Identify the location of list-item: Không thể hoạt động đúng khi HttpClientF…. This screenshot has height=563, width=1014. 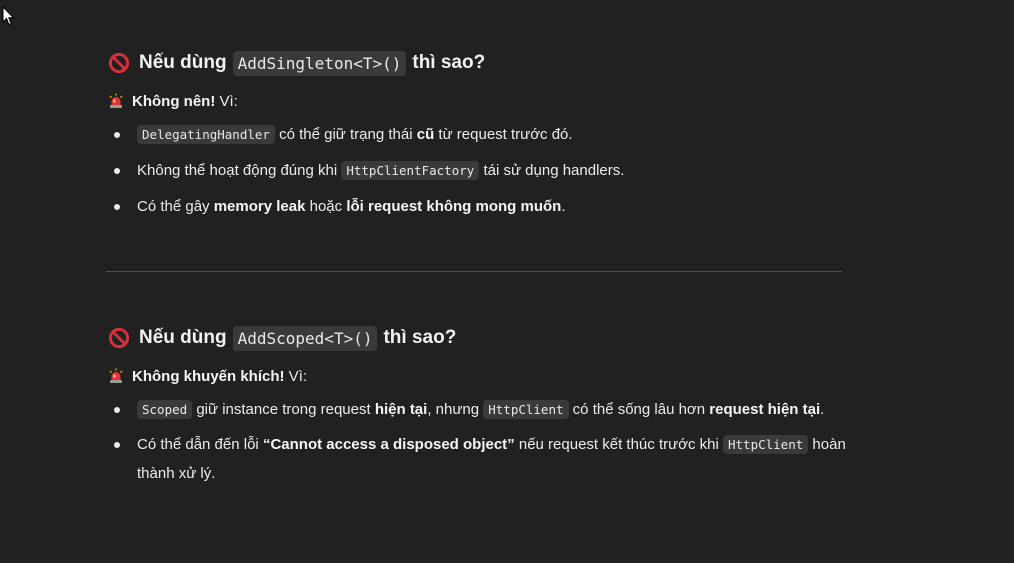
(478, 170).